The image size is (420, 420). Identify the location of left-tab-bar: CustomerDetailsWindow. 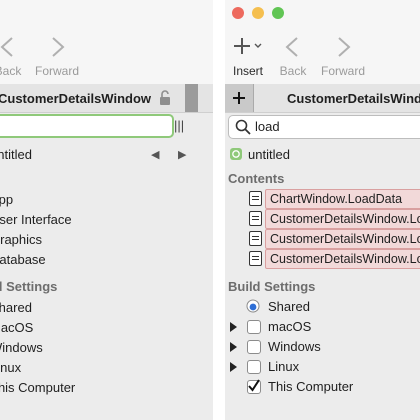
(106, 98).